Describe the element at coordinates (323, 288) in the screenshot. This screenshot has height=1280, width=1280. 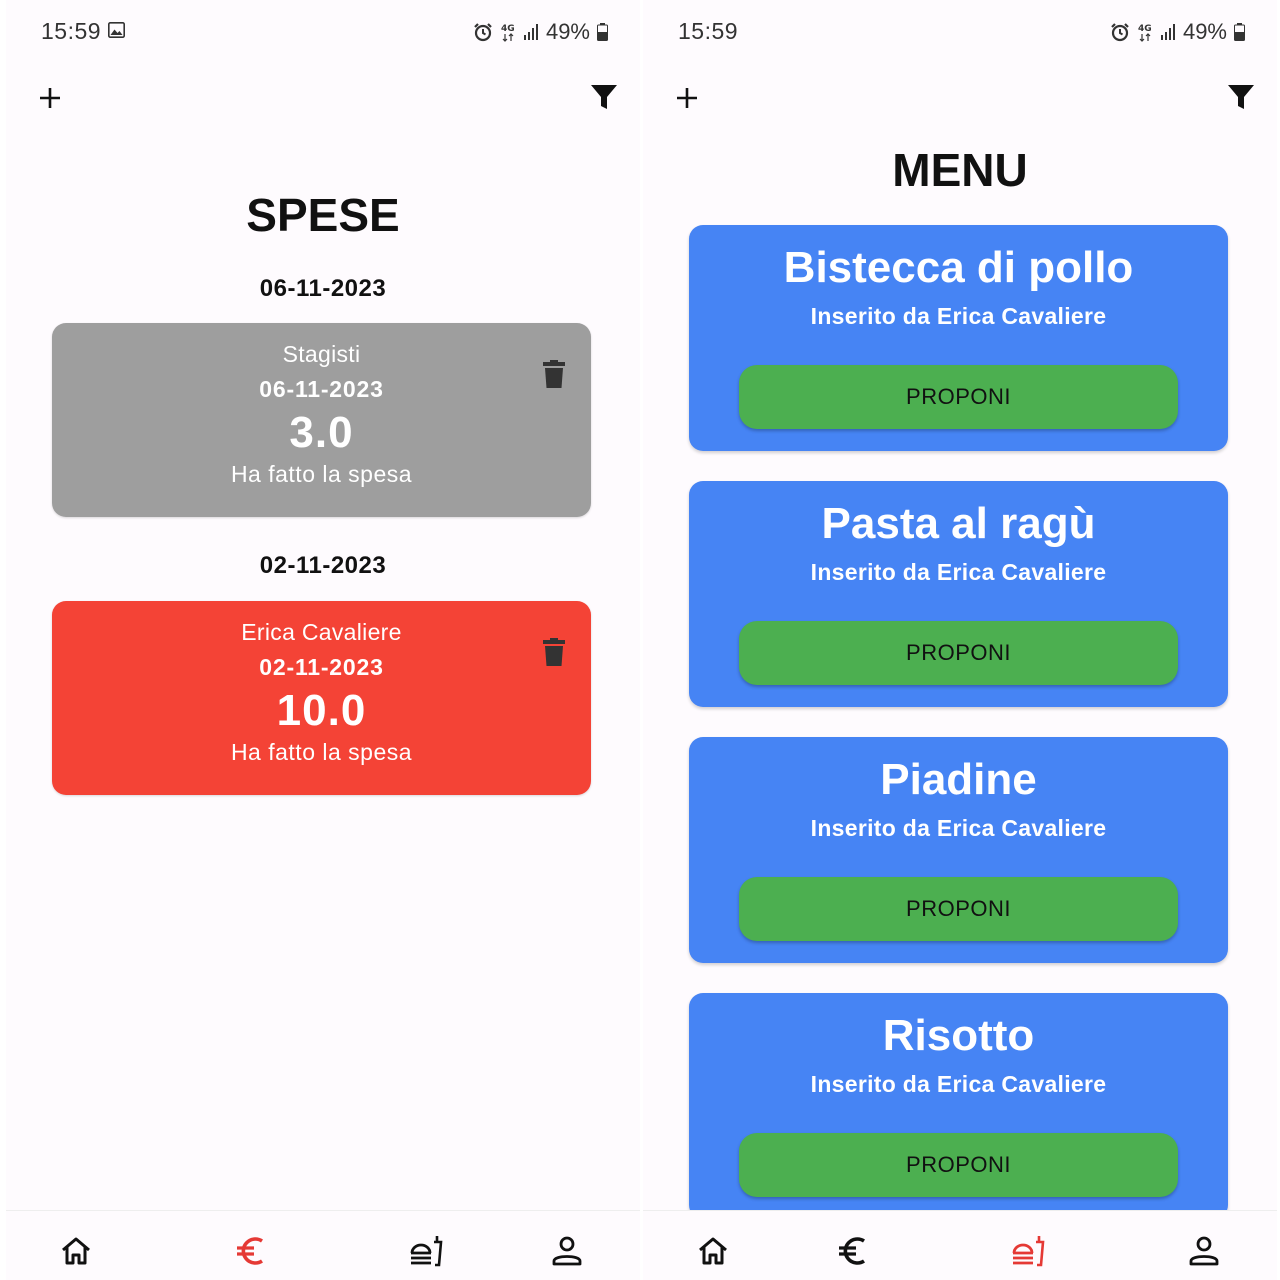
I see `date-group-header: 06-11-2023` at that location.